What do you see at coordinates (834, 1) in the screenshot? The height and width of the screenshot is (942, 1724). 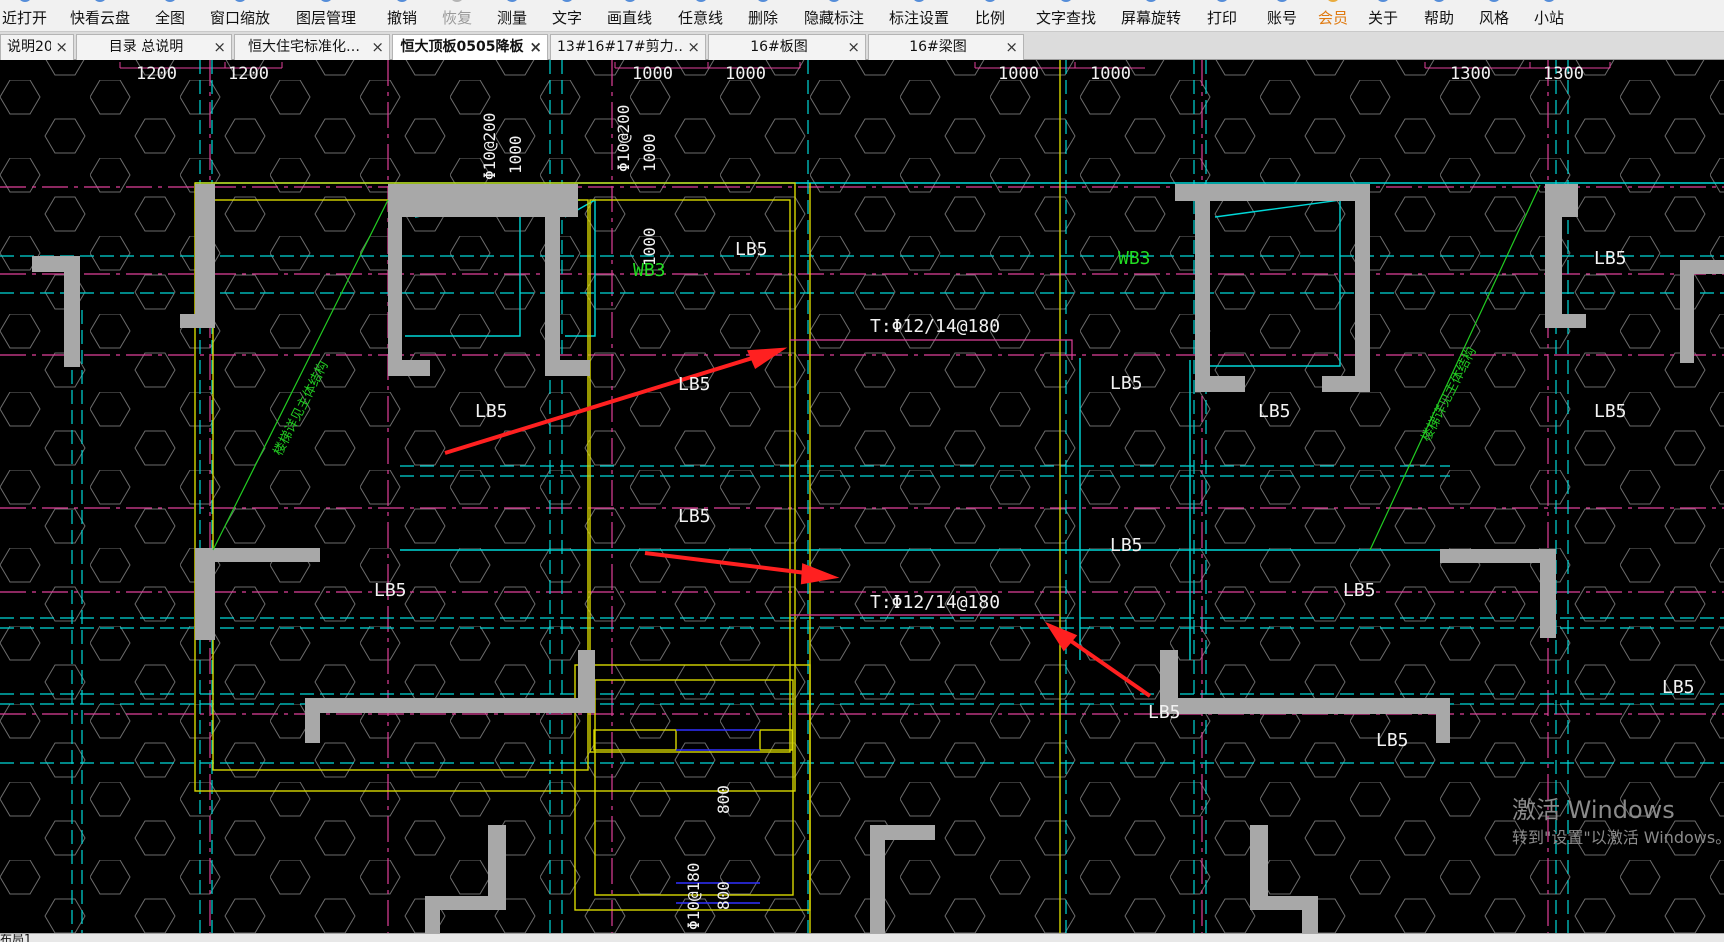 I see `hide-annotation-icon` at bounding box center [834, 1].